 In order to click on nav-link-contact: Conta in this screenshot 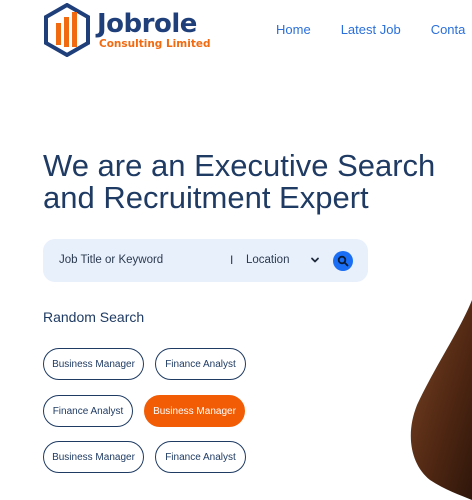, I will do `click(448, 29)`.